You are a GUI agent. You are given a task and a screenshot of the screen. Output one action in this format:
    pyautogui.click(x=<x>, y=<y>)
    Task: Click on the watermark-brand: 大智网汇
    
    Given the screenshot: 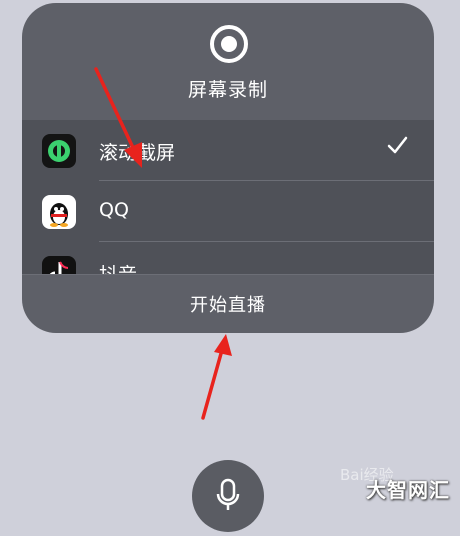 What is the action you would take?
    pyautogui.click(x=408, y=490)
    